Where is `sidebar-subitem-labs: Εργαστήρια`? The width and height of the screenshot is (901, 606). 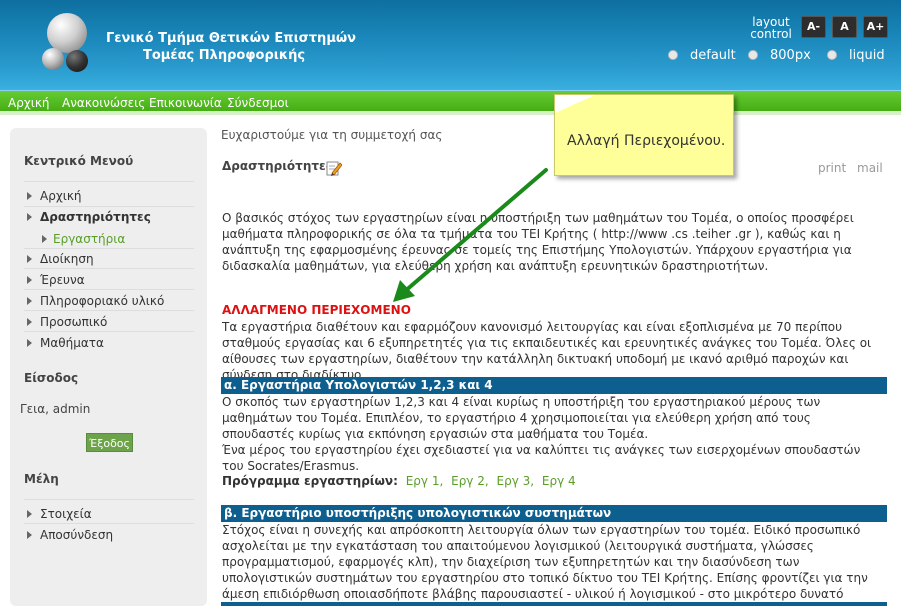
sidebar-subitem-labs: Εργαστήρια is located at coordinates (83, 239).